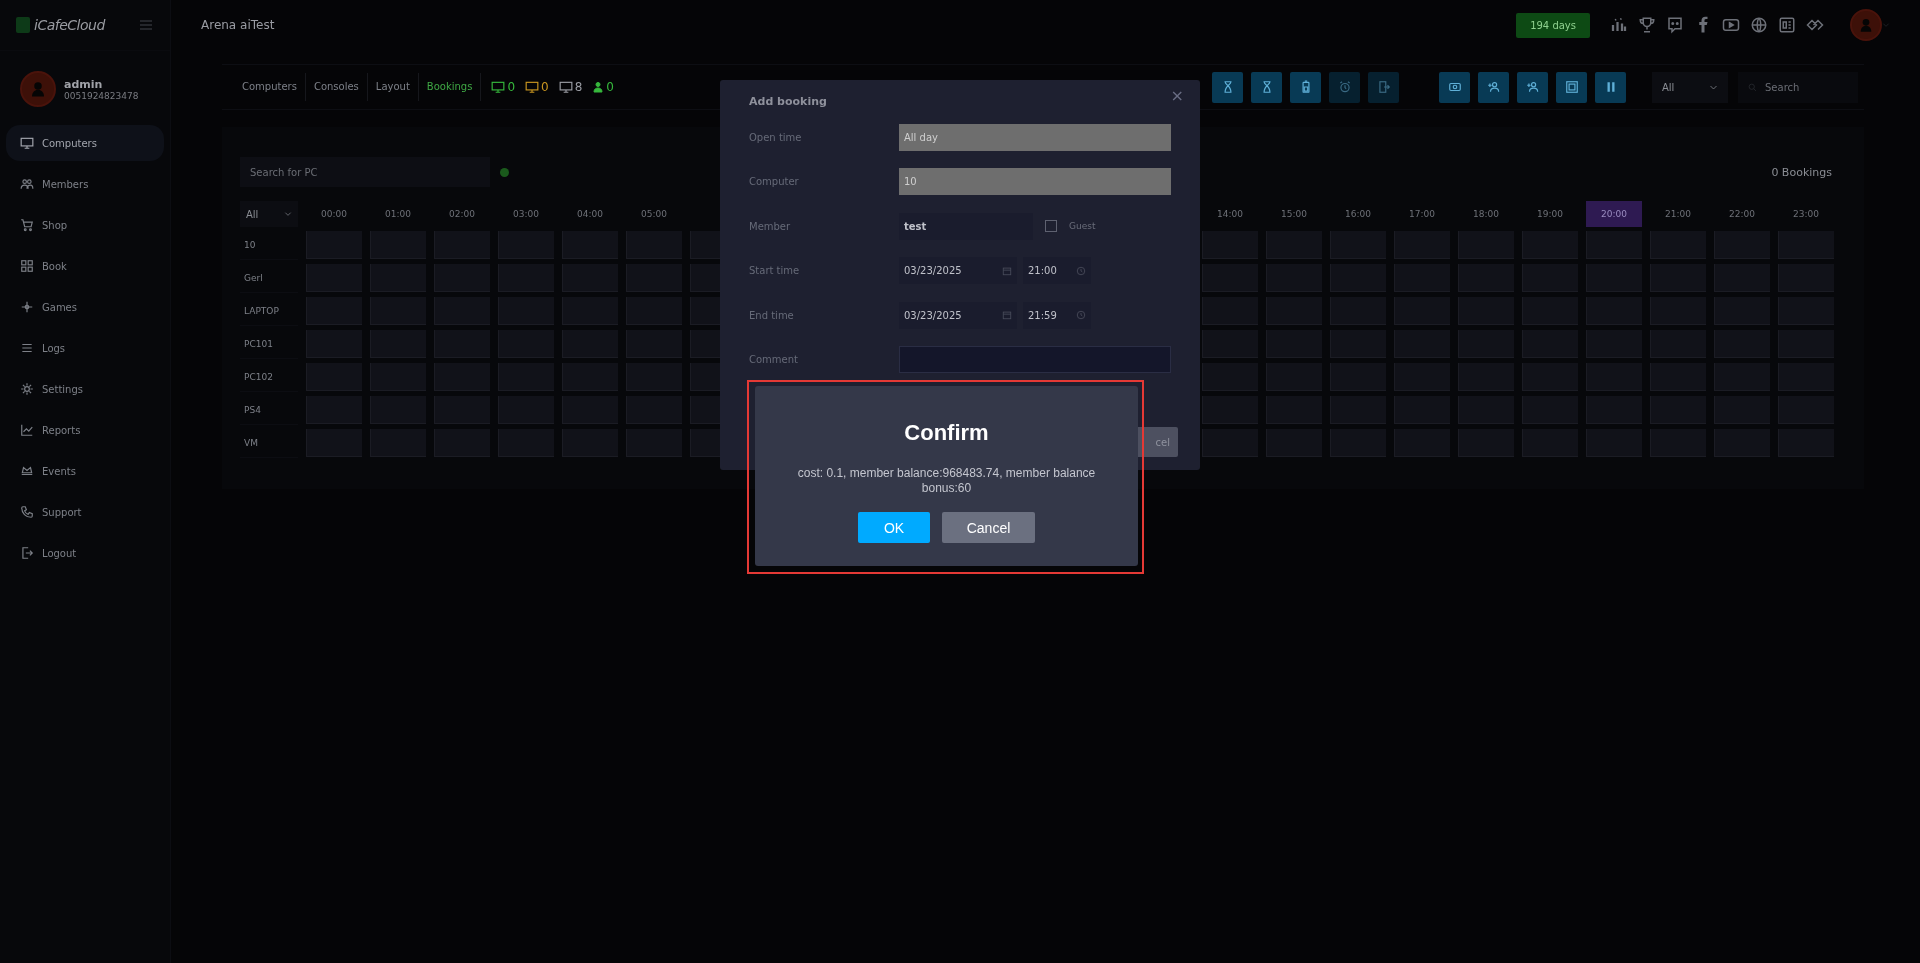 The image size is (1920, 963). I want to click on cancel-button: Cancel, so click(988, 527).